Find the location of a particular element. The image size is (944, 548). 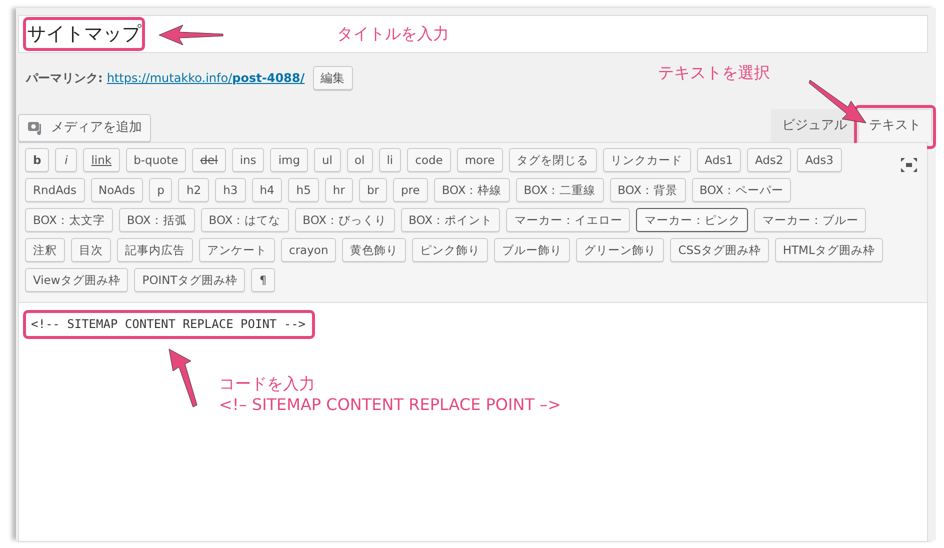

toolbar-button: 目次 is located at coordinates (91, 250).